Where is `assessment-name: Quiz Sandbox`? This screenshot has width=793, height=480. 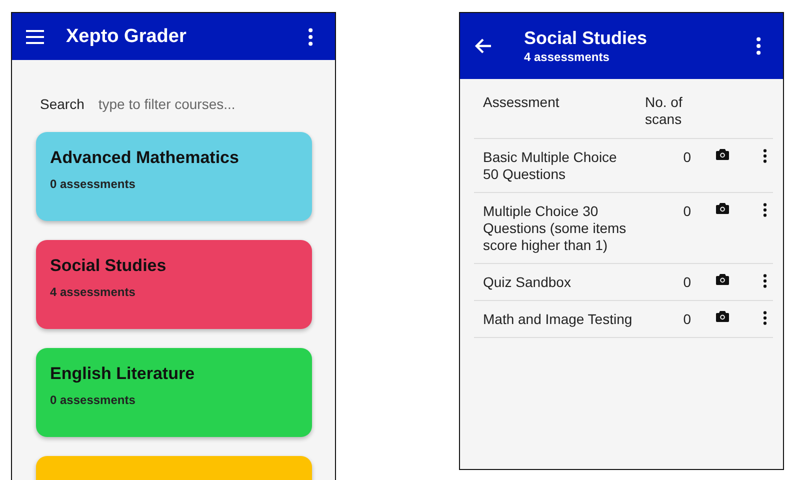 assessment-name: Quiz Sandbox is located at coordinates (527, 282).